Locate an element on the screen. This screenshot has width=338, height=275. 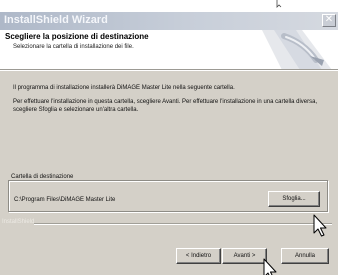
close-button: ✕ is located at coordinates (329, 20).